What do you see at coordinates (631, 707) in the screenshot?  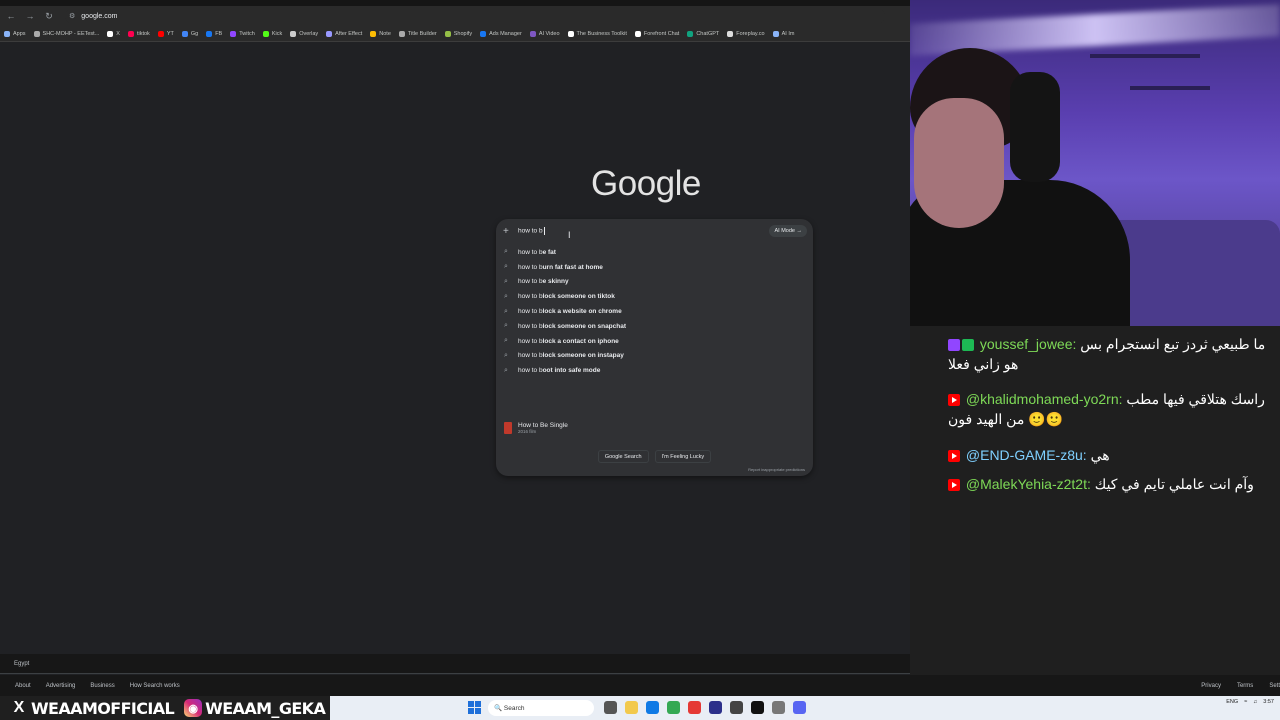 I see `file-explorer-icon` at bounding box center [631, 707].